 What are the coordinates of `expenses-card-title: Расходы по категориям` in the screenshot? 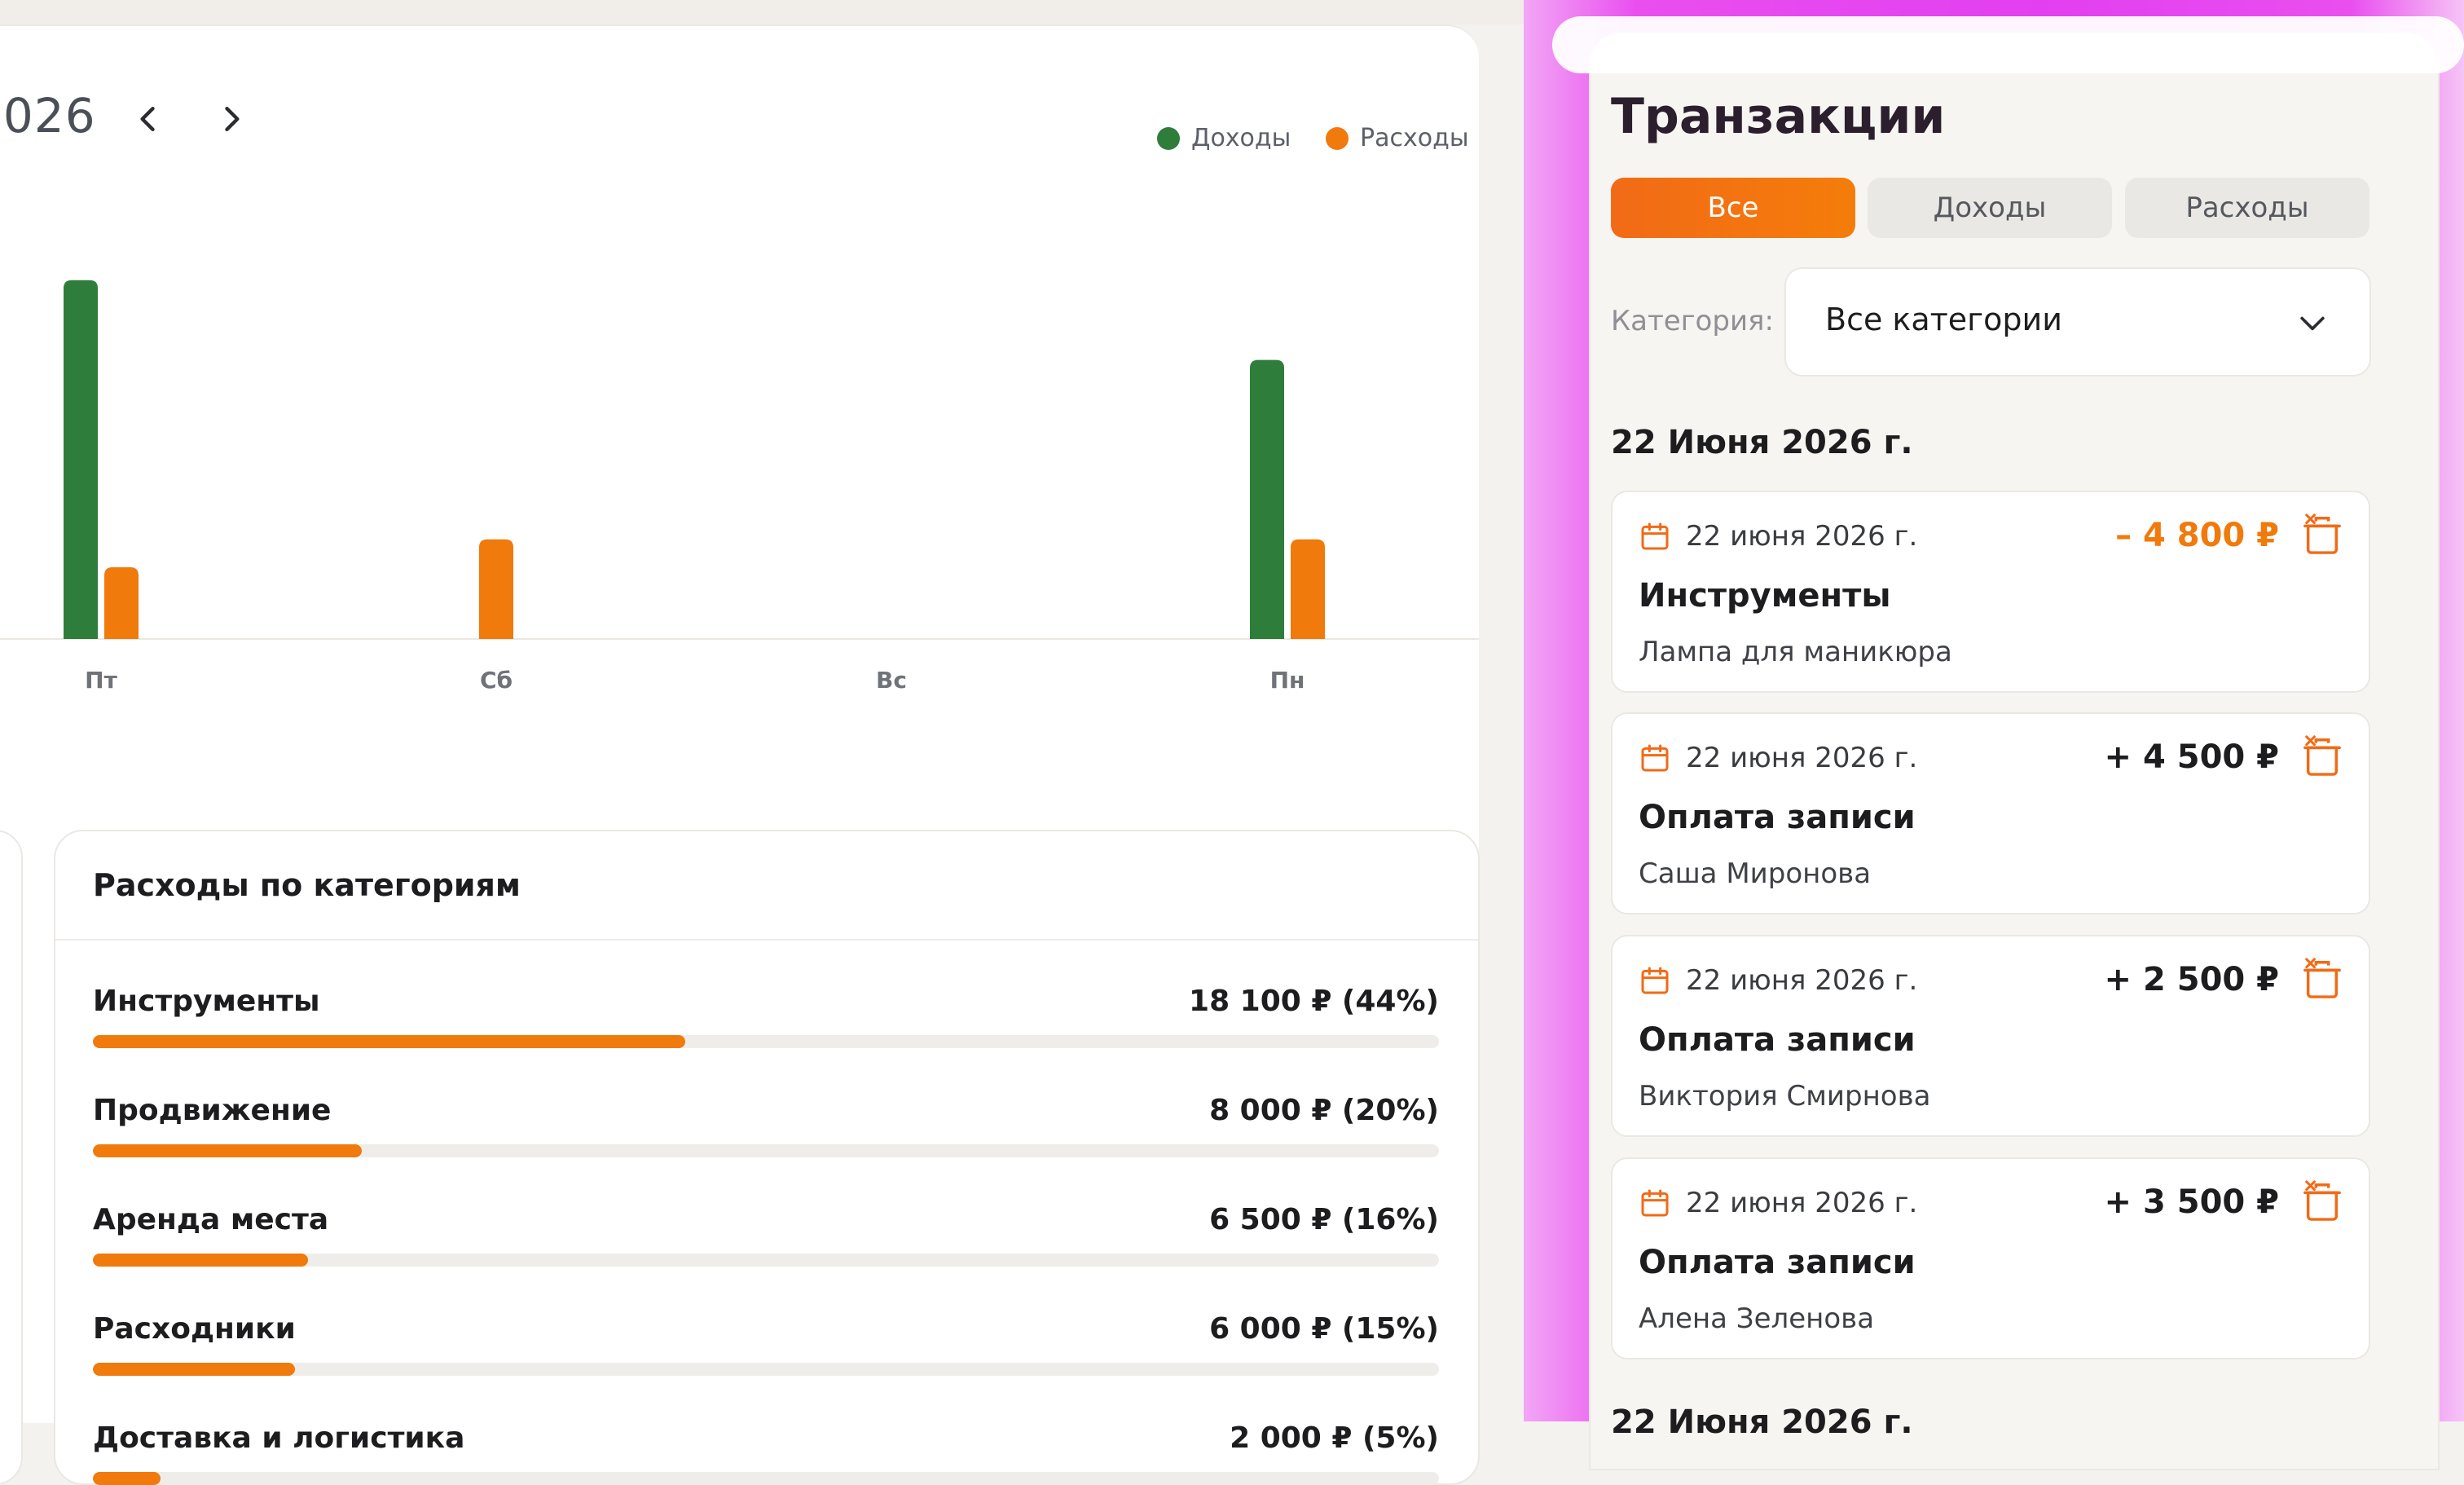 It's located at (307, 885).